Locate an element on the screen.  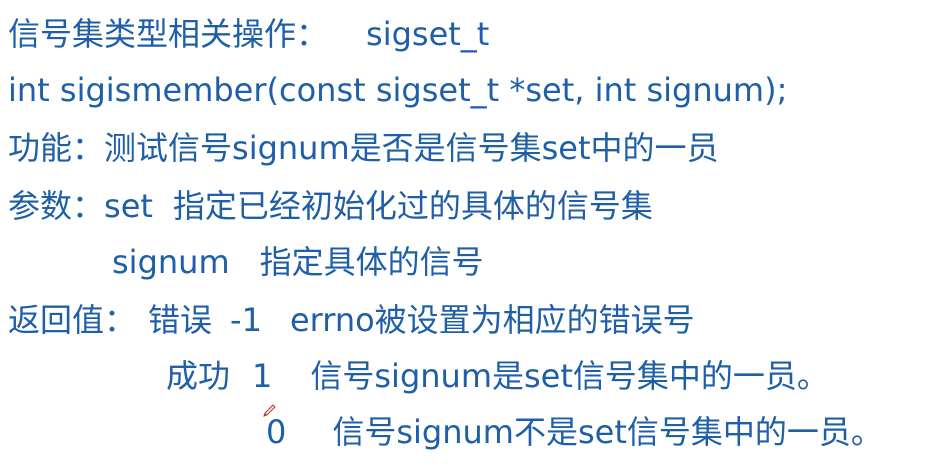
param-set-desc: 指定已经初始化过的具体的信号集 is located at coordinates (412, 206).